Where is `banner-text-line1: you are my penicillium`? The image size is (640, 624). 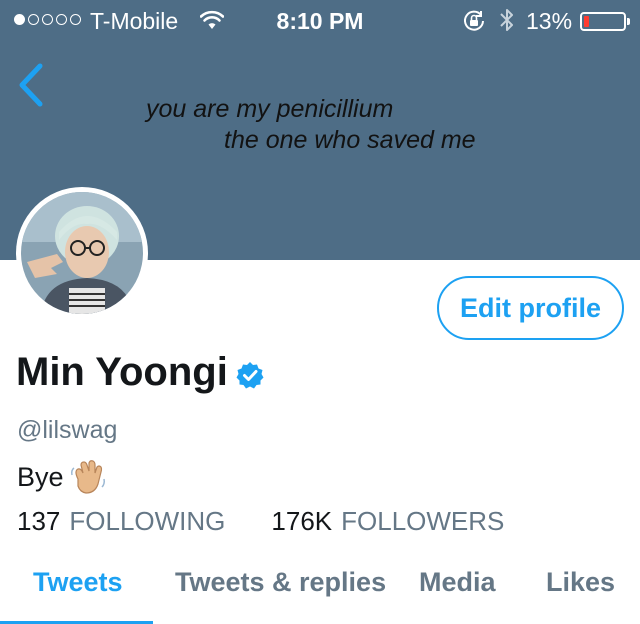 banner-text-line1: you are my penicillium is located at coordinates (270, 109).